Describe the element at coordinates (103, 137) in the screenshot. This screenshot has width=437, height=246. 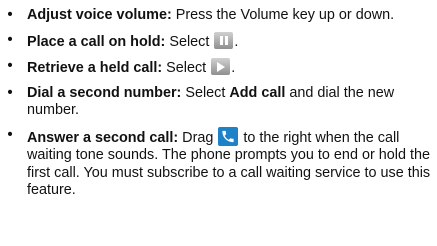
I see `item-term: Answer a second call:` at that location.